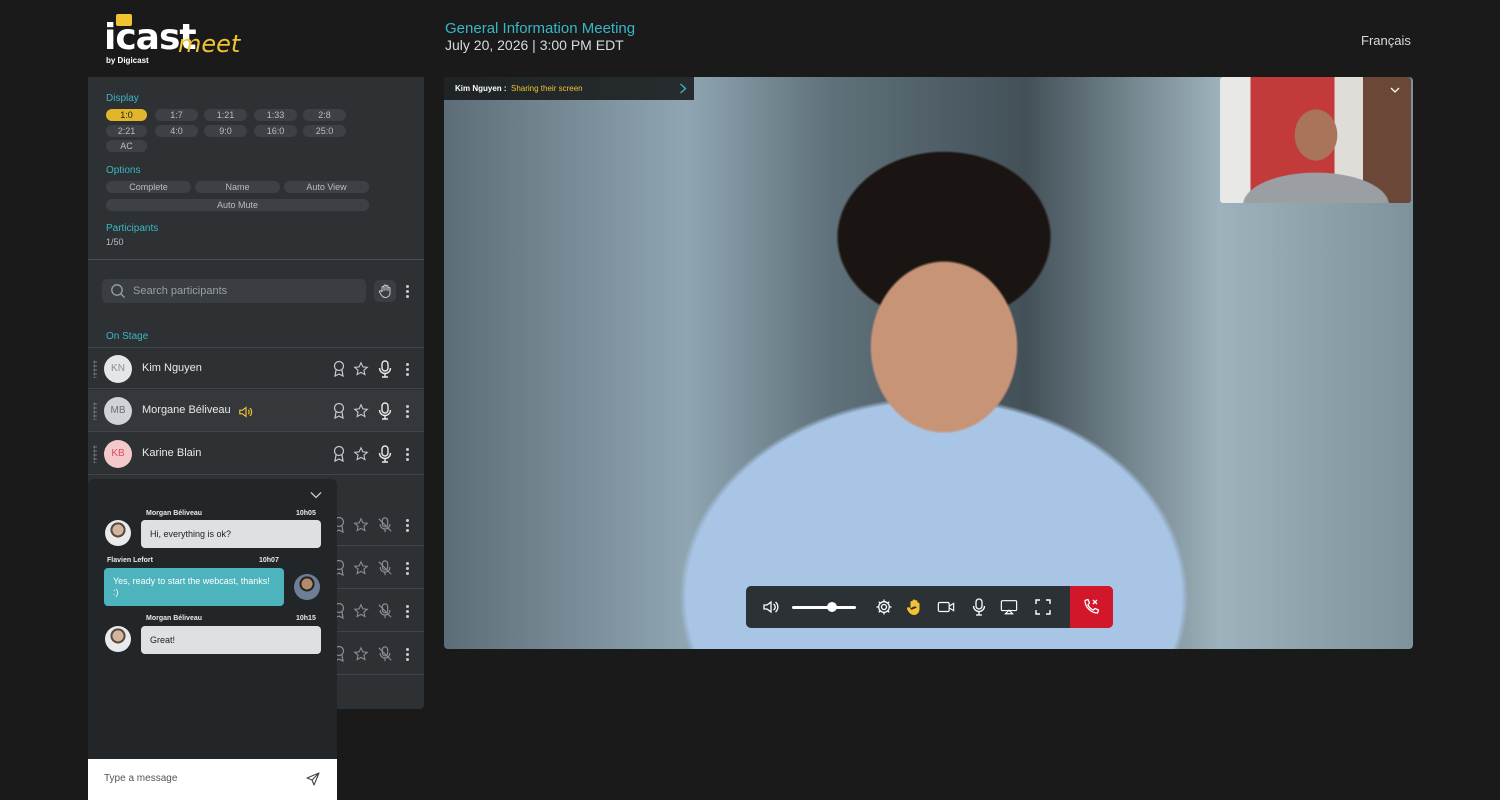 This screenshot has height=800, width=1500. What do you see at coordinates (275, 131) in the screenshot?
I see `display-option-16-0: 16:0` at bounding box center [275, 131].